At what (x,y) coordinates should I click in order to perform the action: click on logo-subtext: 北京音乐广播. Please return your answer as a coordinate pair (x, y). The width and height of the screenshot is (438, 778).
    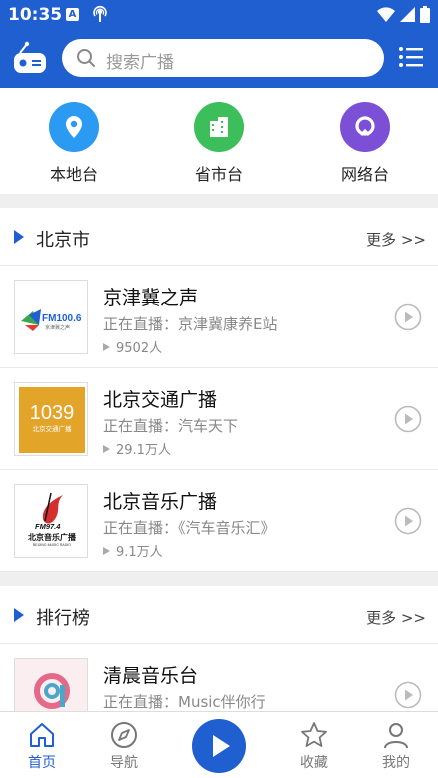
    Looking at the image, I should click on (52, 537).